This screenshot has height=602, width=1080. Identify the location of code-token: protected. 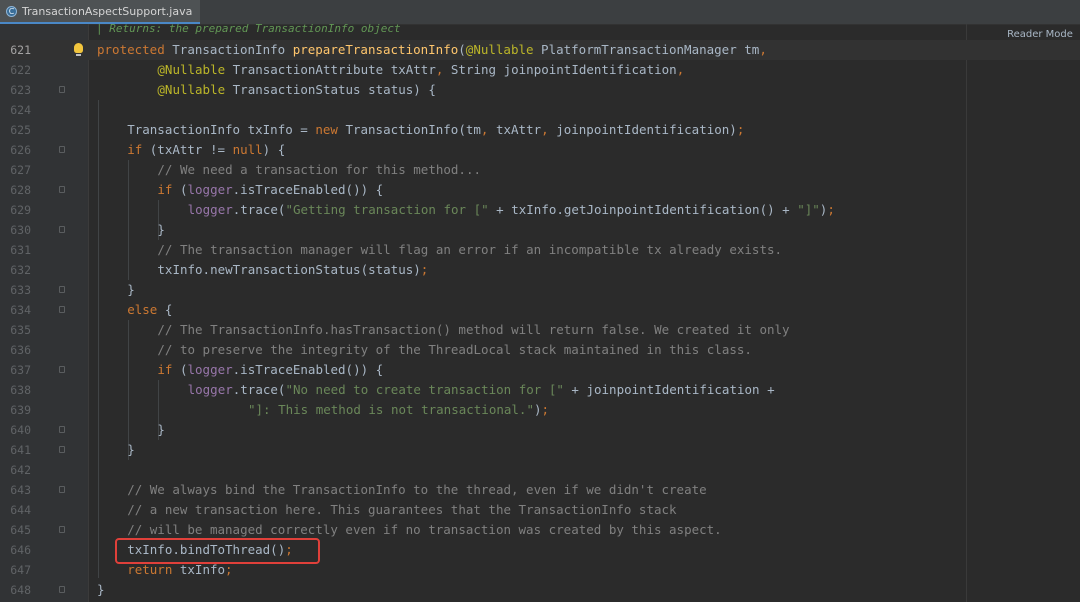
(135, 49).